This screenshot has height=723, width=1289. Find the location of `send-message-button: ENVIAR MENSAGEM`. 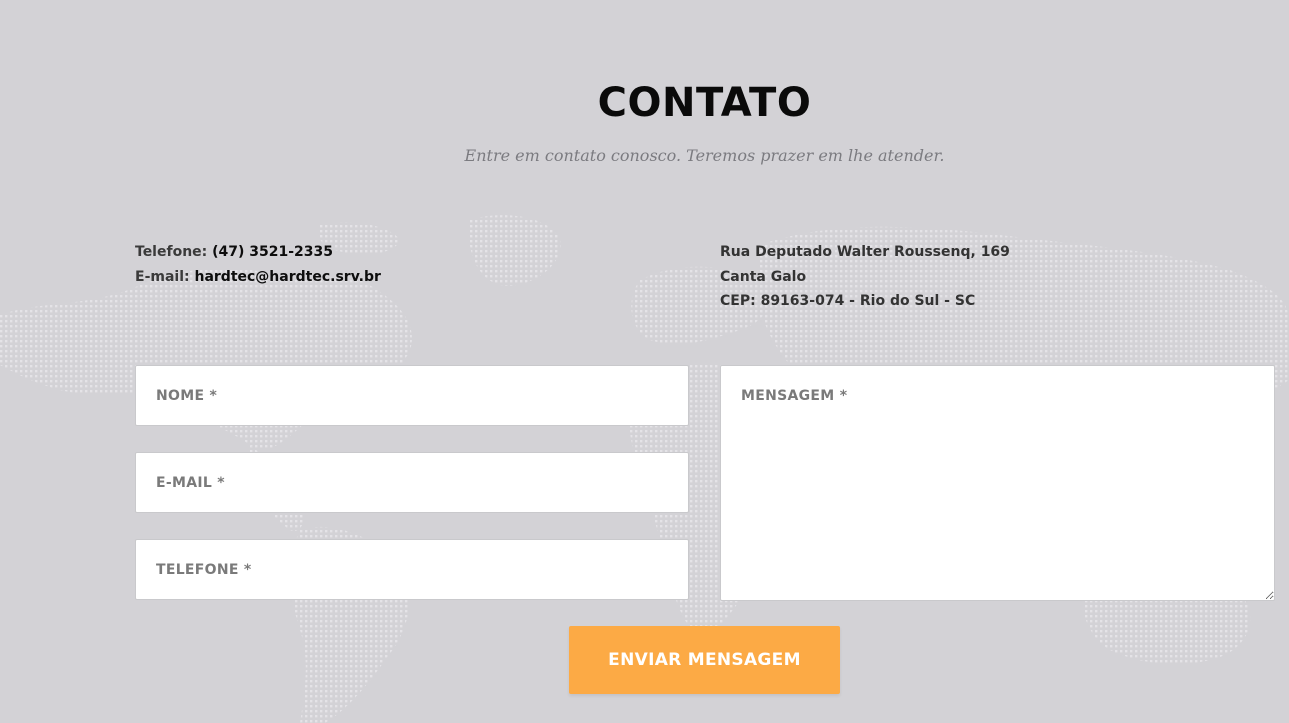

send-message-button: ENVIAR MENSAGEM is located at coordinates (704, 660).